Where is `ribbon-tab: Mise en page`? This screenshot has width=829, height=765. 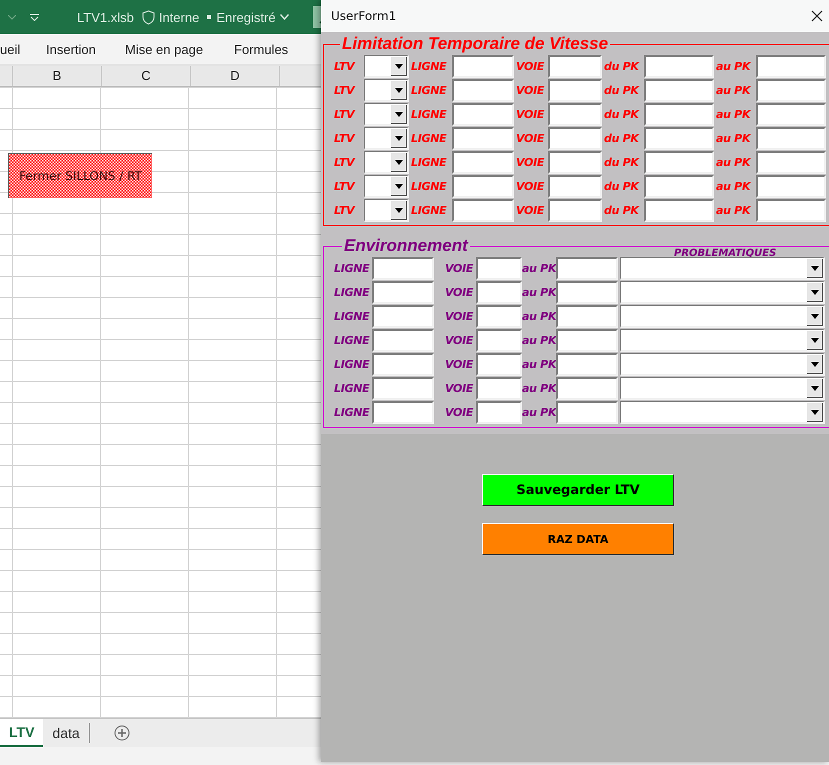 ribbon-tab: Mise en page is located at coordinates (164, 49).